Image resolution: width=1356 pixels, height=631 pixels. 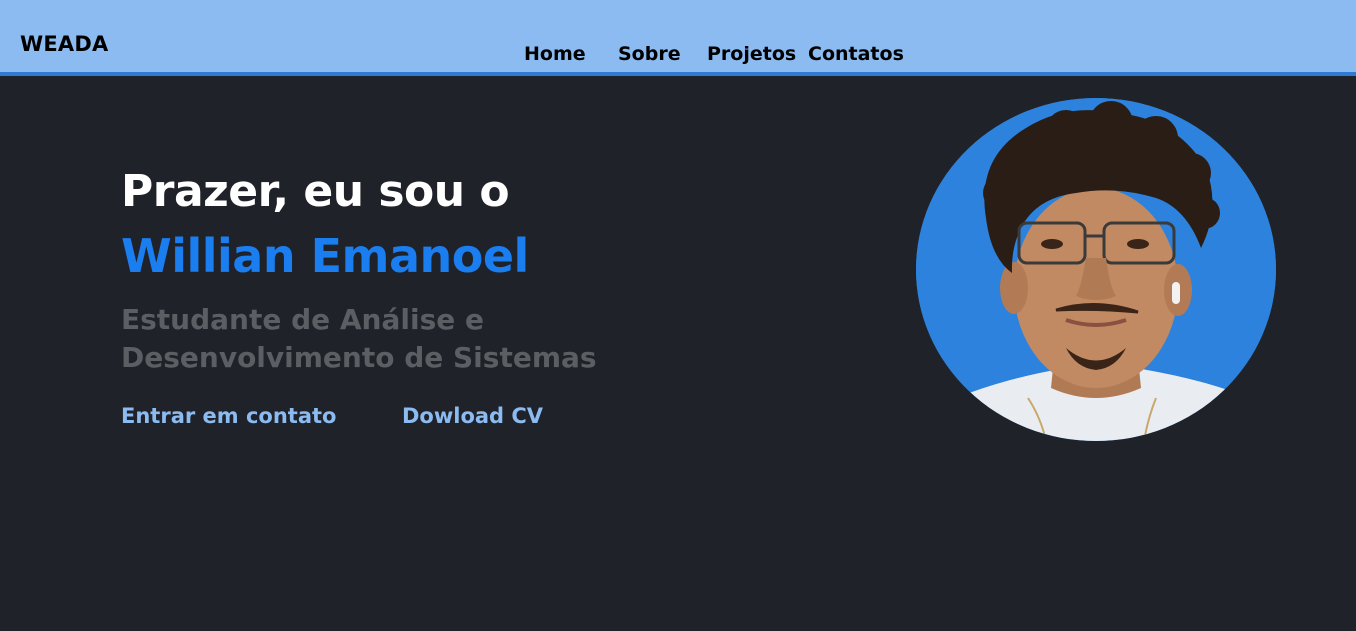 I want to click on logo: WEADA, so click(x=64, y=44).